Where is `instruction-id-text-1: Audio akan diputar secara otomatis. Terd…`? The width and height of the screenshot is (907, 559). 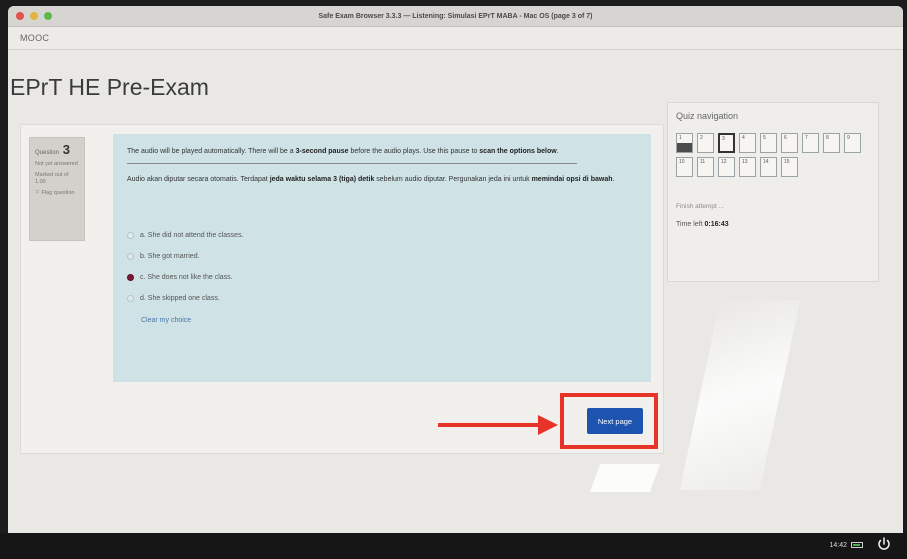
instruction-id-text-1: Audio akan diputar secara otomatis. Terd… is located at coordinates (198, 179).